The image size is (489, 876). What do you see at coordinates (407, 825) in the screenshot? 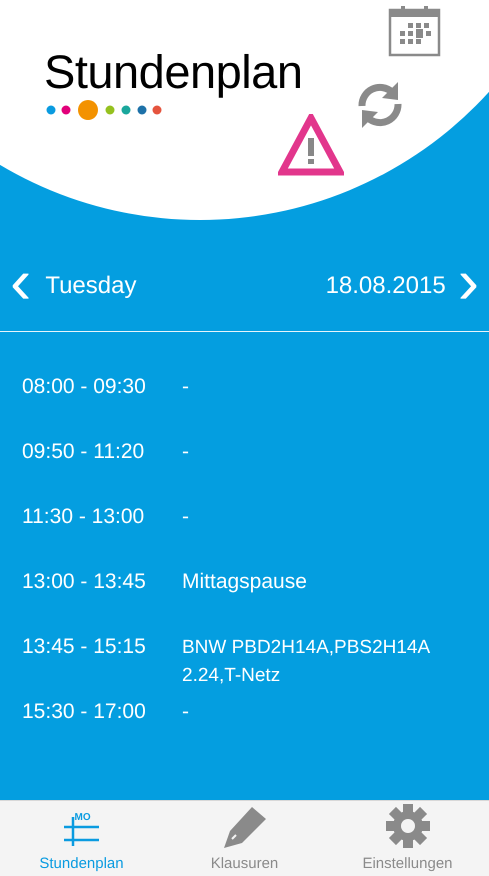
I see `settings-icon` at bounding box center [407, 825].